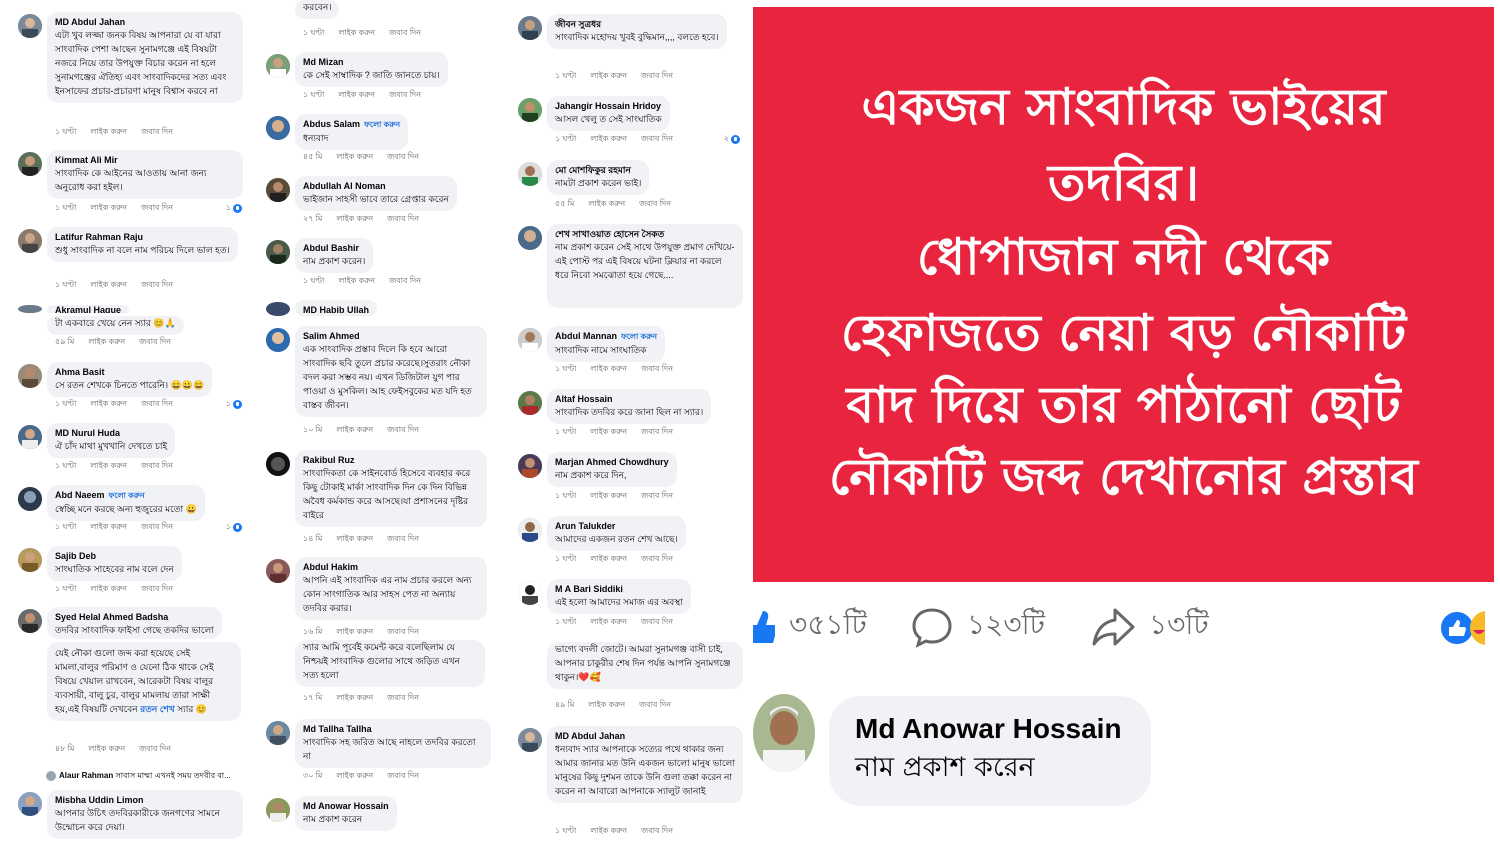 The image size is (1500, 843). What do you see at coordinates (608, 106) in the screenshot?
I see `comment-author: Jahangir Hossain Hridoy` at bounding box center [608, 106].